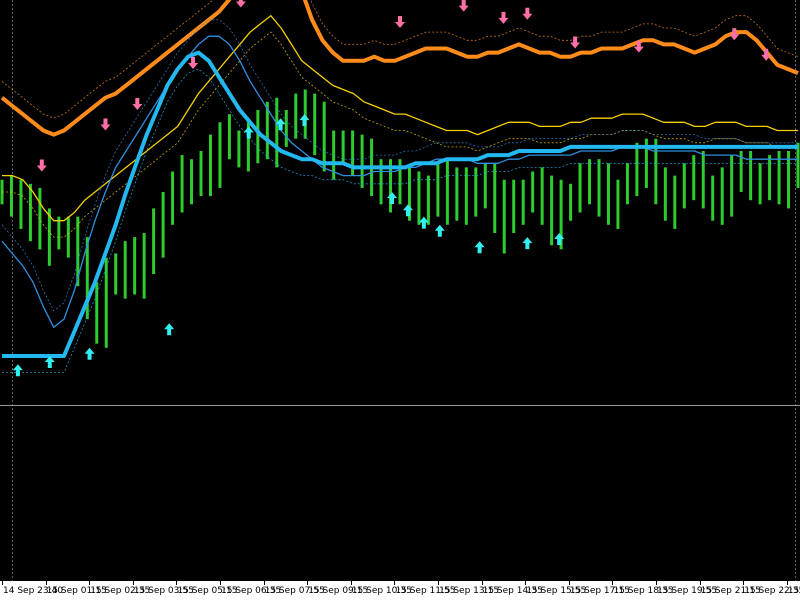  What do you see at coordinates (793, 591) in the screenshot?
I see `time-label: 15 Se` at bounding box center [793, 591].